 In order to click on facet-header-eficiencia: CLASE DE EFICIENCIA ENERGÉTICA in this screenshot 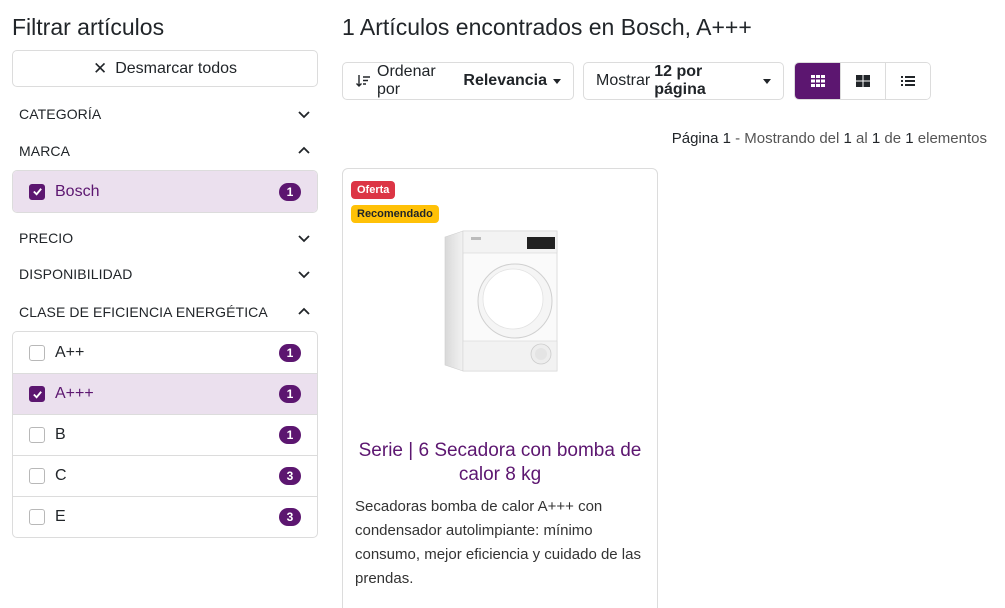, I will do `click(165, 312)`.